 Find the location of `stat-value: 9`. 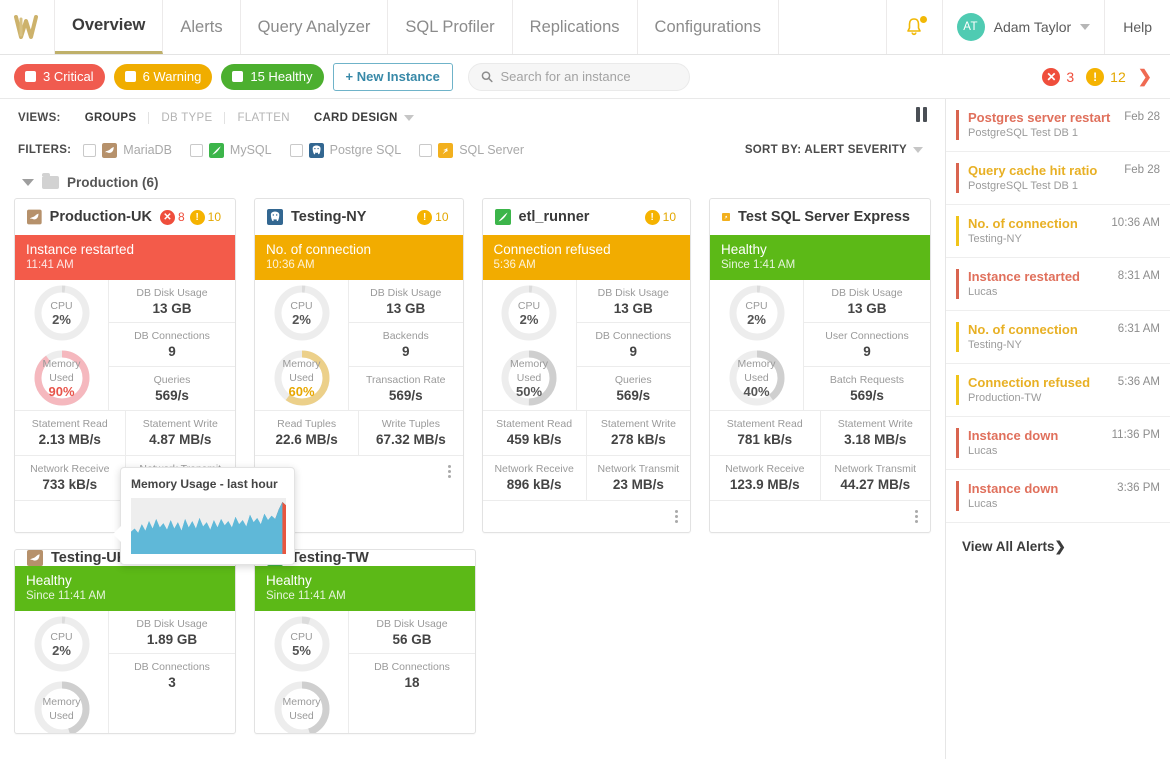

stat-value: 9 is located at coordinates (867, 351).